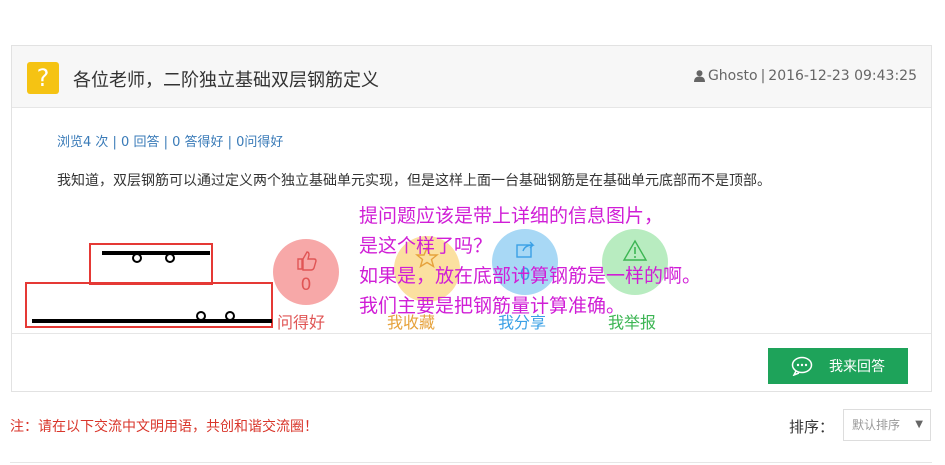 The height and width of the screenshot is (465, 945). I want to click on sort-selected-value: 默认排序, so click(876, 425).